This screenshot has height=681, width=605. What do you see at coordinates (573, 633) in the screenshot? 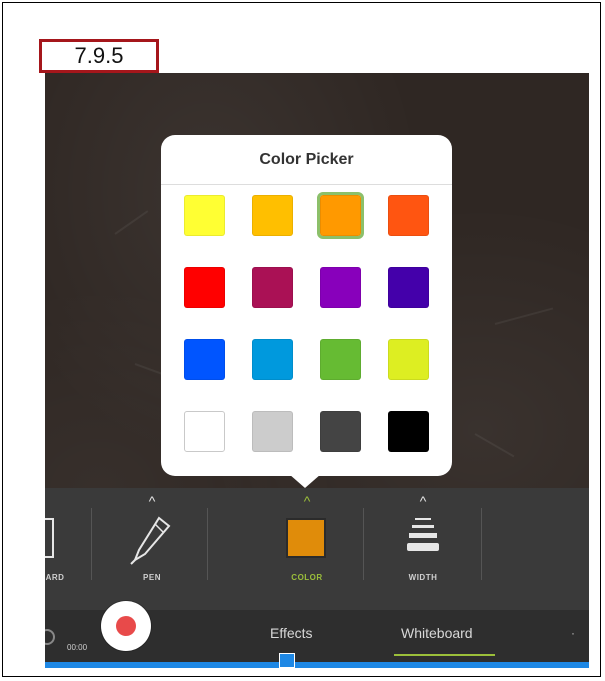
I see `overflow-indicator: ·` at bounding box center [573, 633].